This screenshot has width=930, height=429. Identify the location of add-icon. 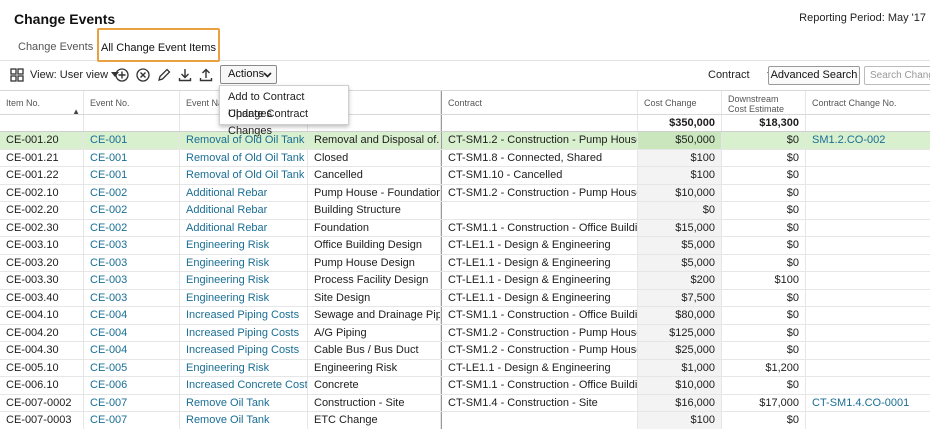
(122, 75).